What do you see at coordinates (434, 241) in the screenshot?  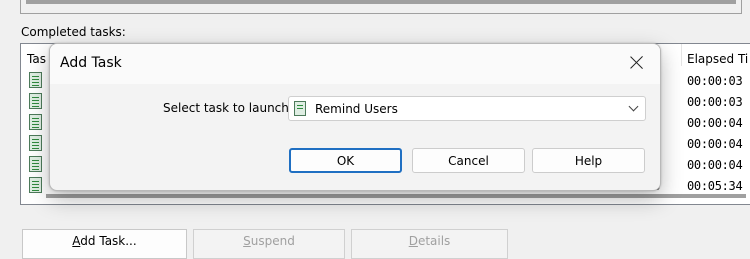 I see `details-label: etails` at bounding box center [434, 241].